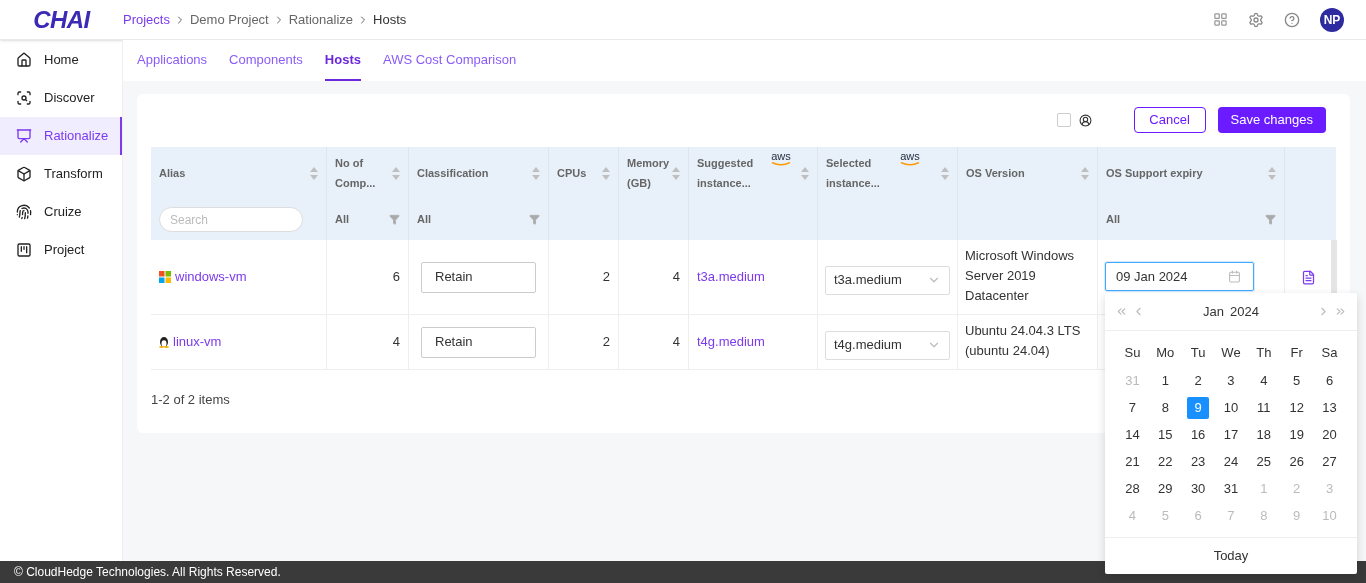 This screenshot has width=1366, height=583. What do you see at coordinates (1132, 461) in the screenshot?
I see `calendar-day: 21` at bounding box center [1132, 461].